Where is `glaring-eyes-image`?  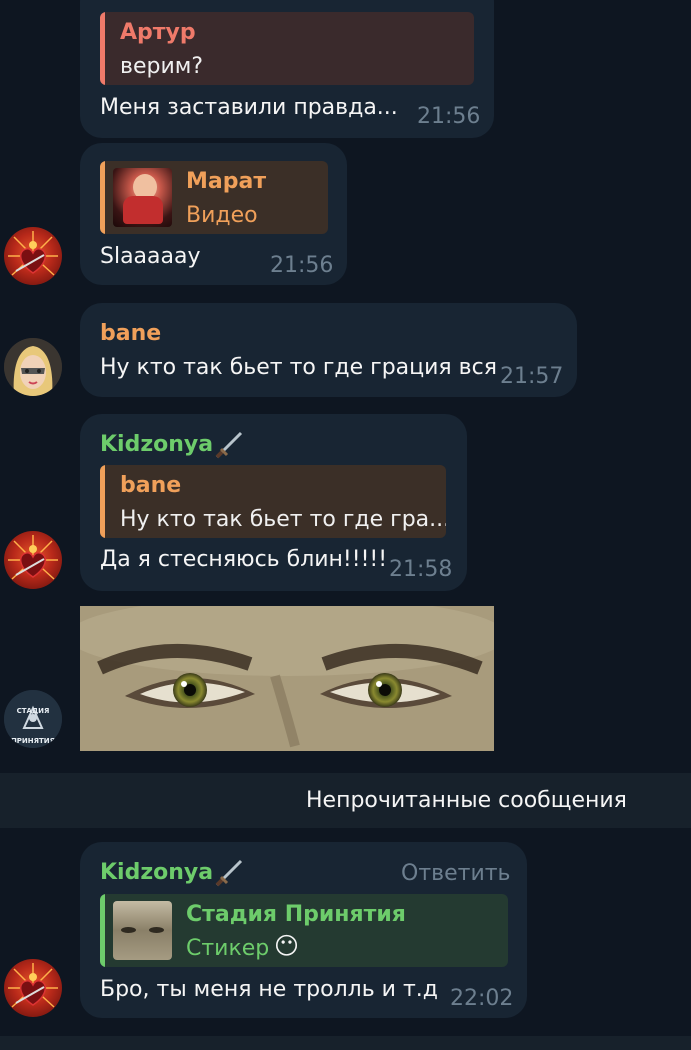 glaring-eyes-image is located at coordinates (287, 678).